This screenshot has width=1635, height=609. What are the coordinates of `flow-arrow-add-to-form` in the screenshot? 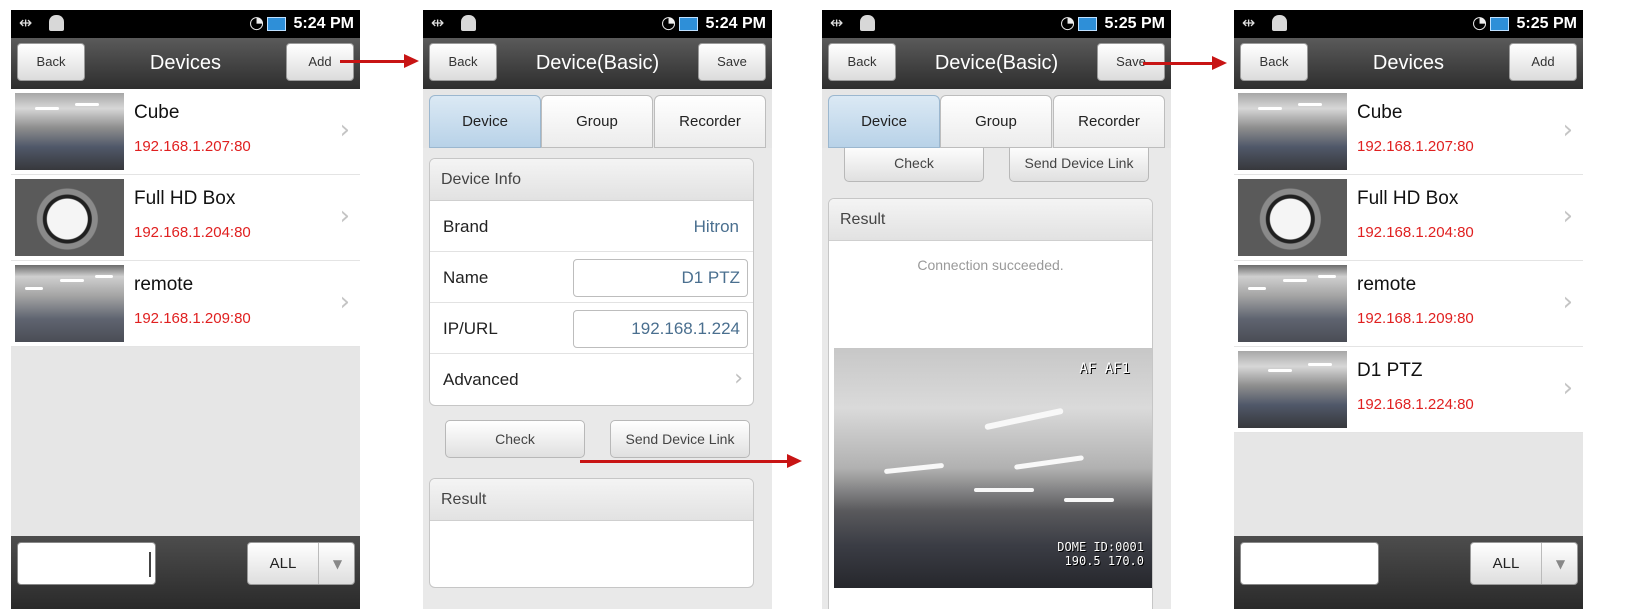 It's located at (379, 61).